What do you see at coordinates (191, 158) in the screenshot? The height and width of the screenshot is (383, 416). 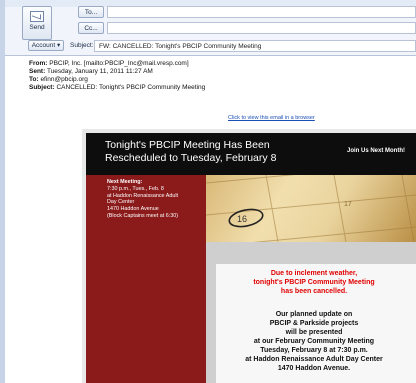 I see `title-line-2: Rescheduled to Tuesday, February 8` at bounding box center [191, 158].